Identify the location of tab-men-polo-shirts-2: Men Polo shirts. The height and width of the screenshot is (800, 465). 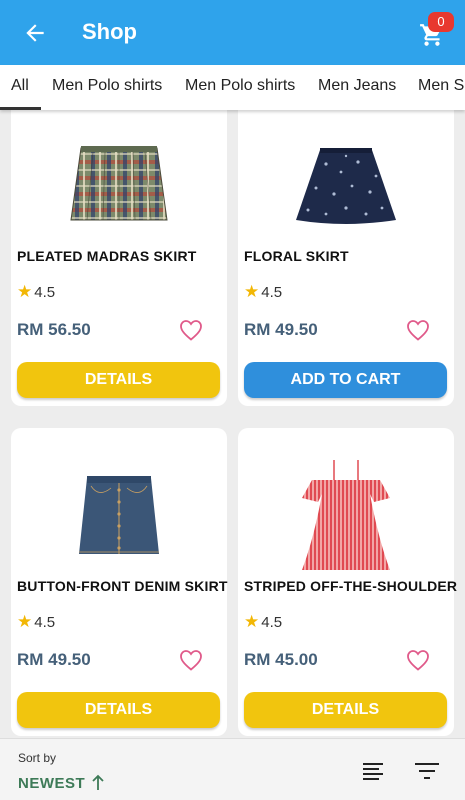
(240, 87).